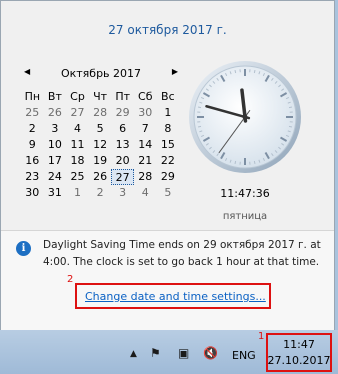  What do you see at coordinates (245, 193) in the screenshot?
I see `clock-time: 11:47:36` at bounding box center [245, 193].